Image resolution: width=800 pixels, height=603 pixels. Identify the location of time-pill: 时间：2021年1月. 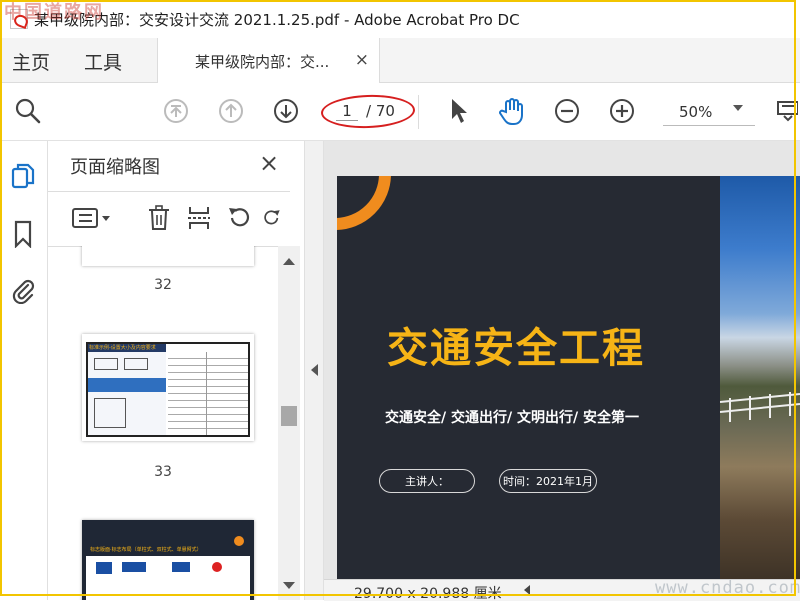
(548, 481).